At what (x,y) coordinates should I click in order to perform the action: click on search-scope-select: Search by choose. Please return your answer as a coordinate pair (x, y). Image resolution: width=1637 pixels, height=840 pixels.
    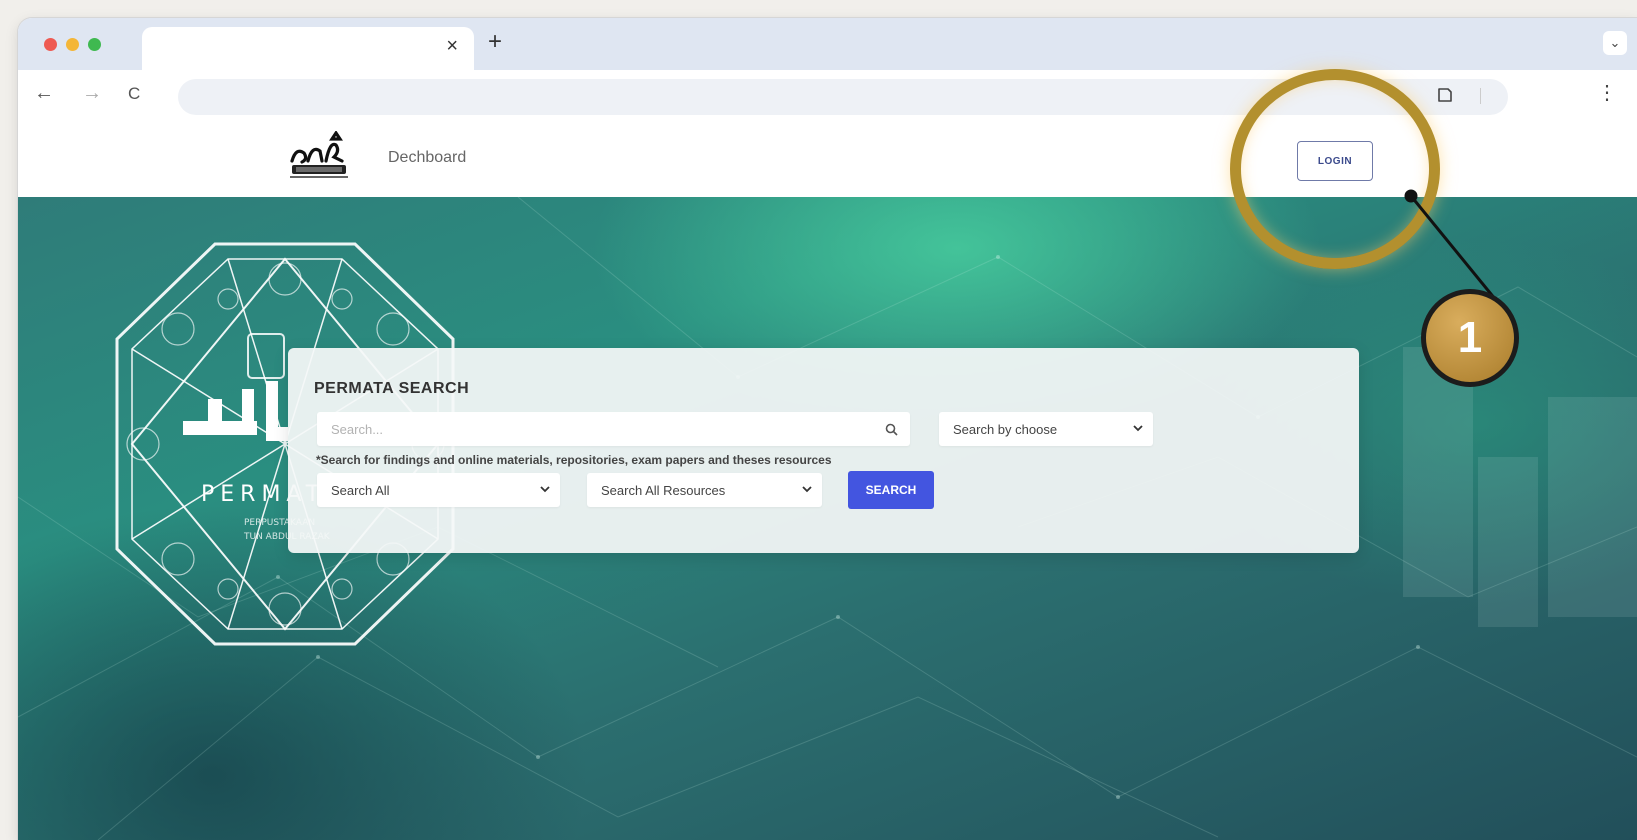
    Looking at the image, I should click on (1046, 429).